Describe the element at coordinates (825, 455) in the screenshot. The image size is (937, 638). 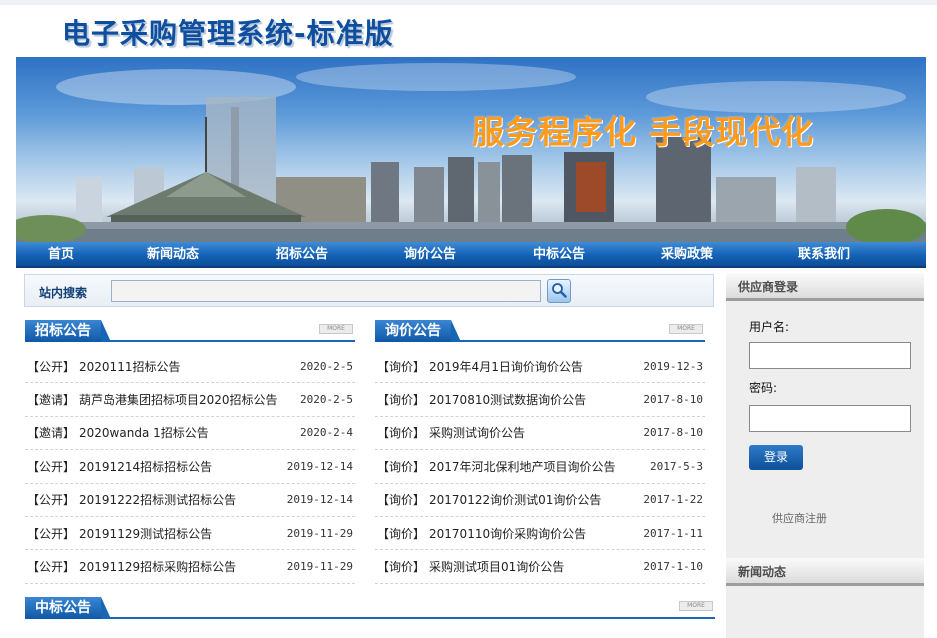
I see `supplier-sidebar: 供应商登录 用户名: 密码: 登录 供应商注册 新闻动态` at that location.